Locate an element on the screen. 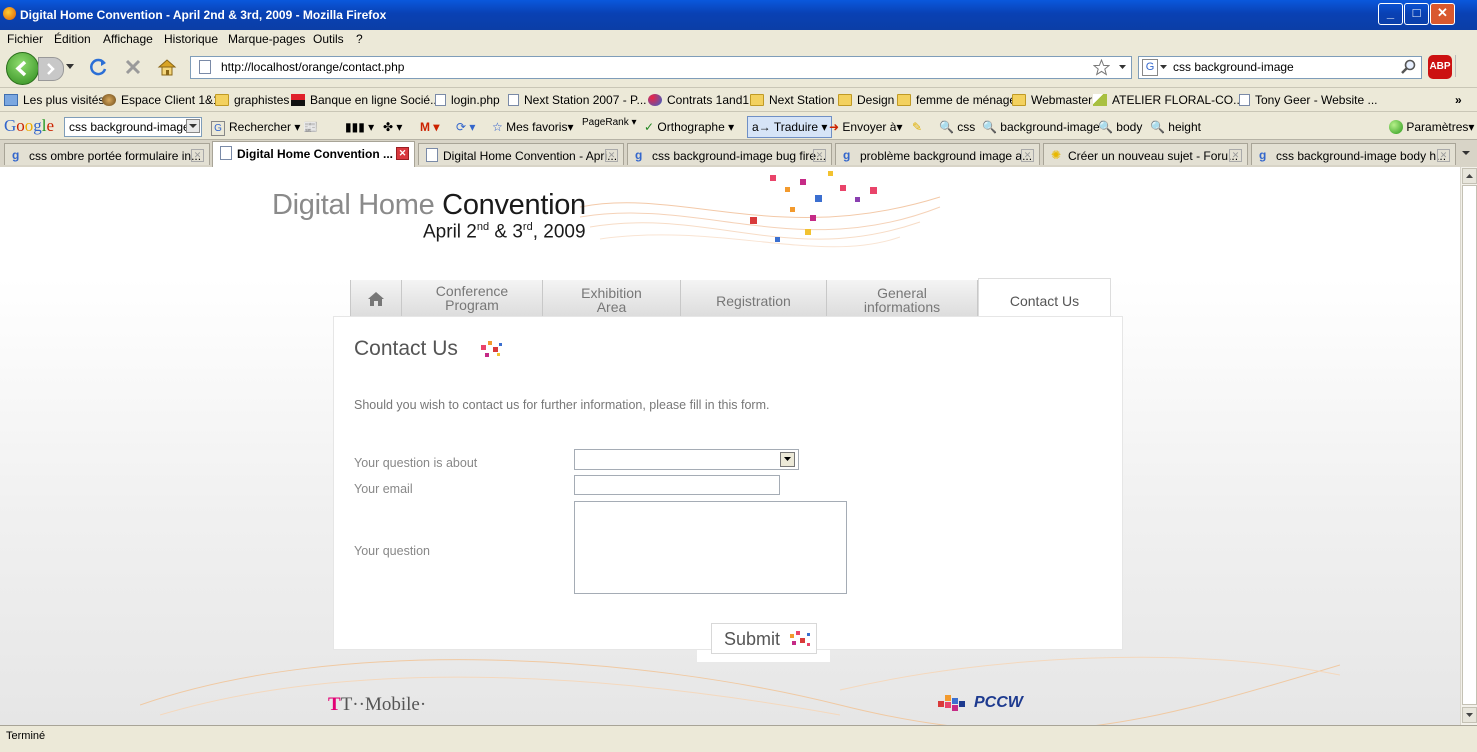 The image size is (1477, 752). tab-css-ombre: g css ombre portée formulaire in... ✕ is located at coordinates (107, 154).